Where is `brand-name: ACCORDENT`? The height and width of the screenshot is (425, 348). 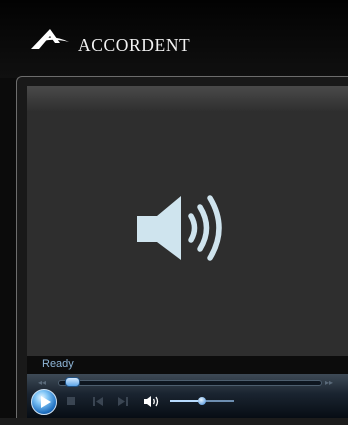
brand-name: ACCORDENT is located at coordinates (134, 45).